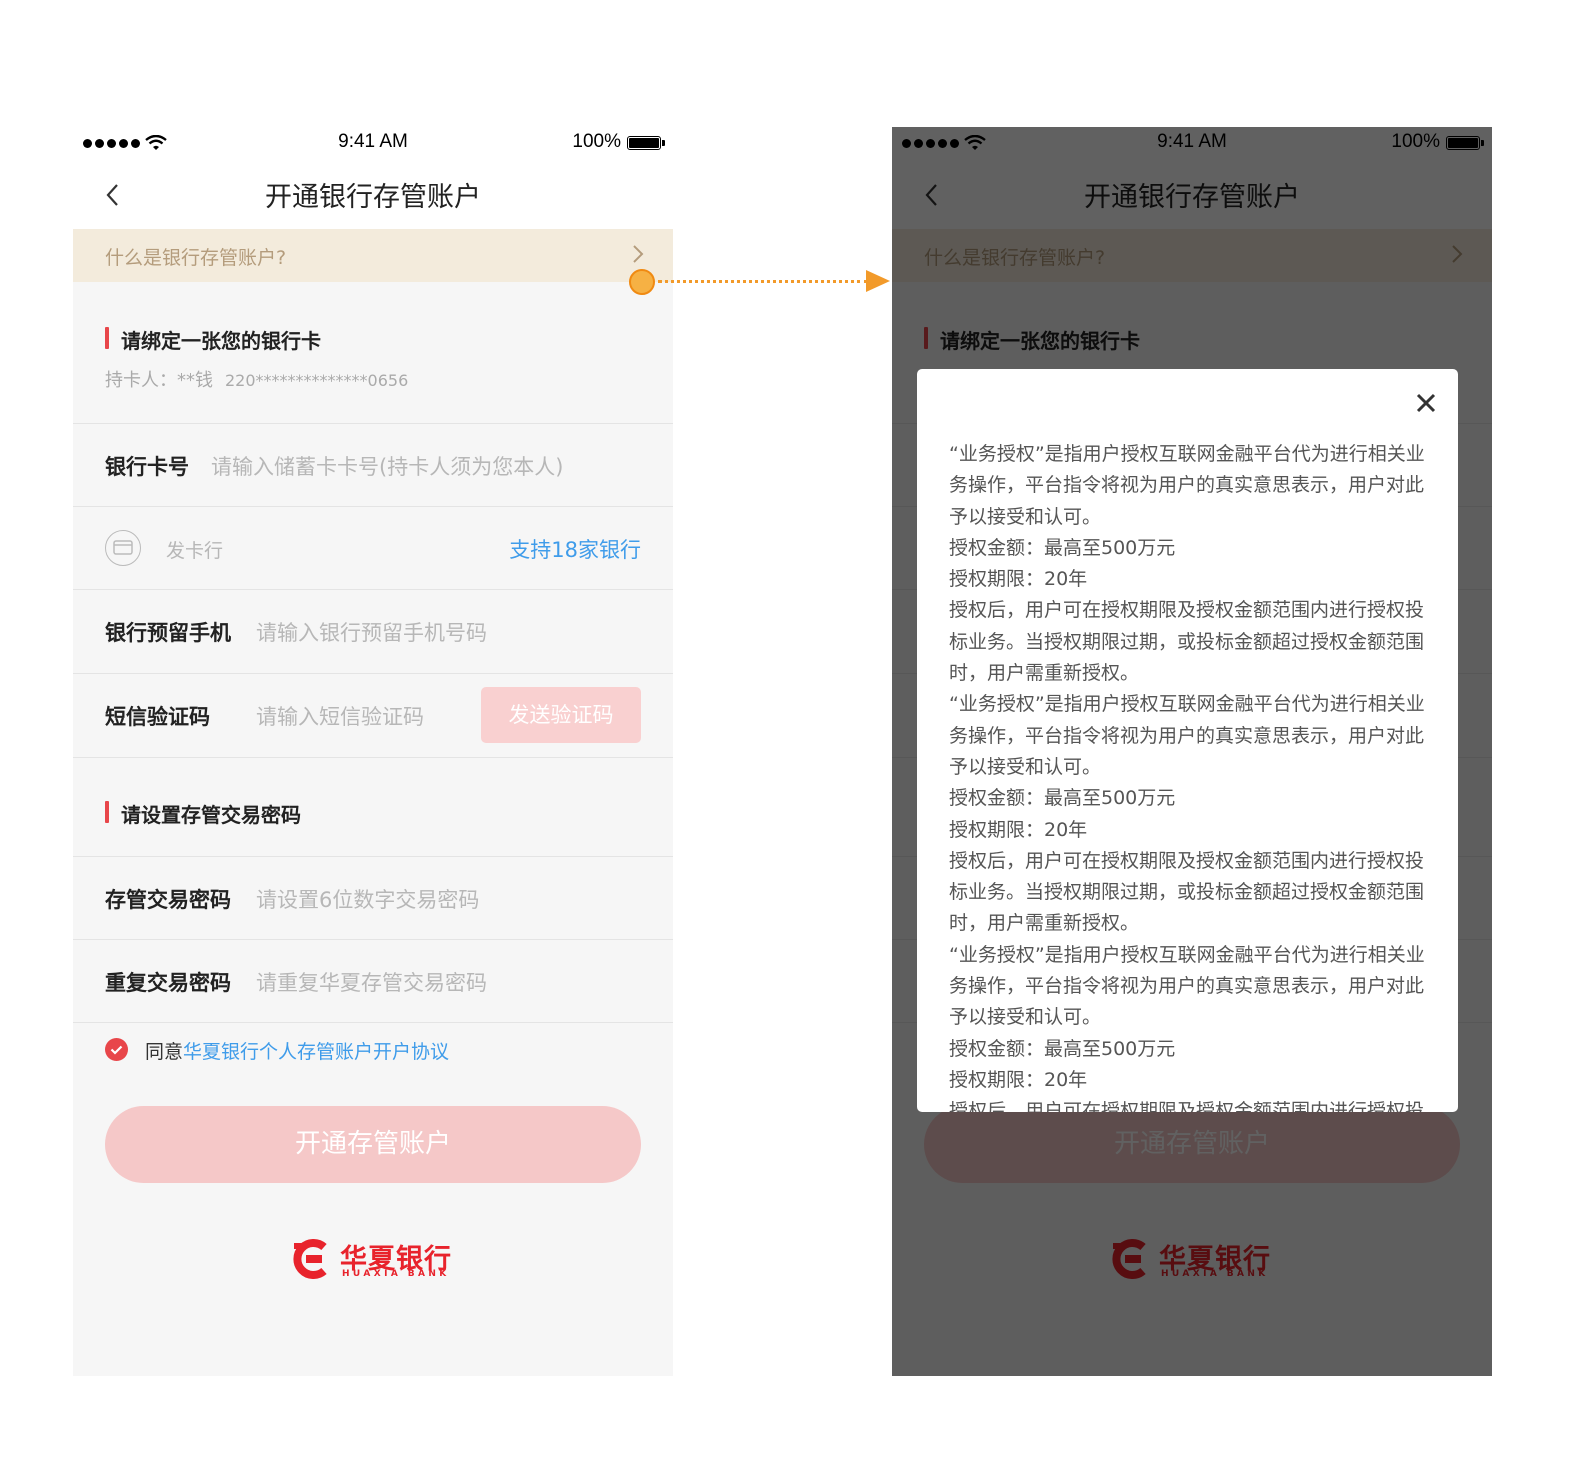  Describe the element at coordinates (310, 1259) in the screenshot. I see `bank-logo-icon` at that location.